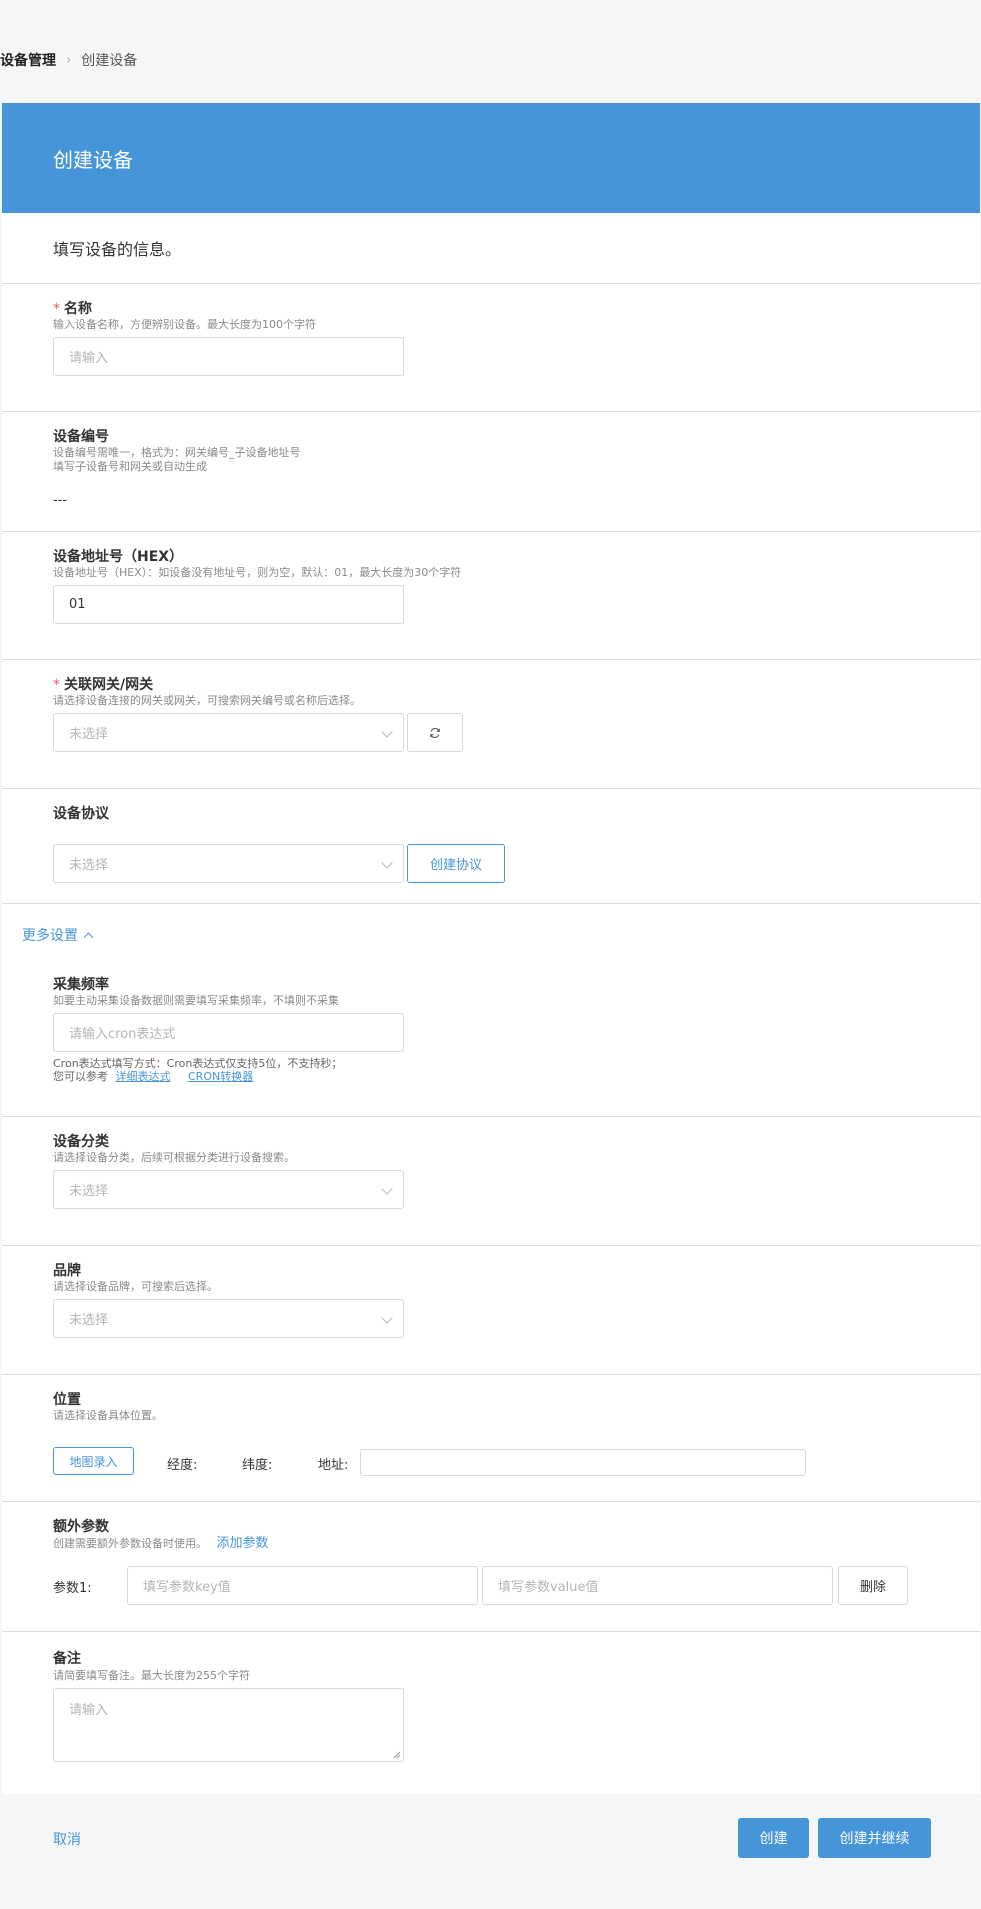  Describe the element at coordinates (491, 158) in the screenshot. I see `page-header: 创建设备` at that location.